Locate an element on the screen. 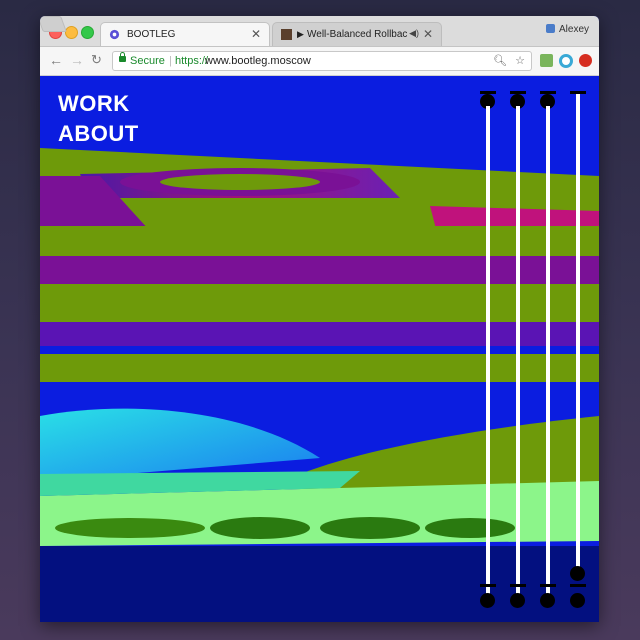  minimize-window-button is located at coordinates (71, 32).